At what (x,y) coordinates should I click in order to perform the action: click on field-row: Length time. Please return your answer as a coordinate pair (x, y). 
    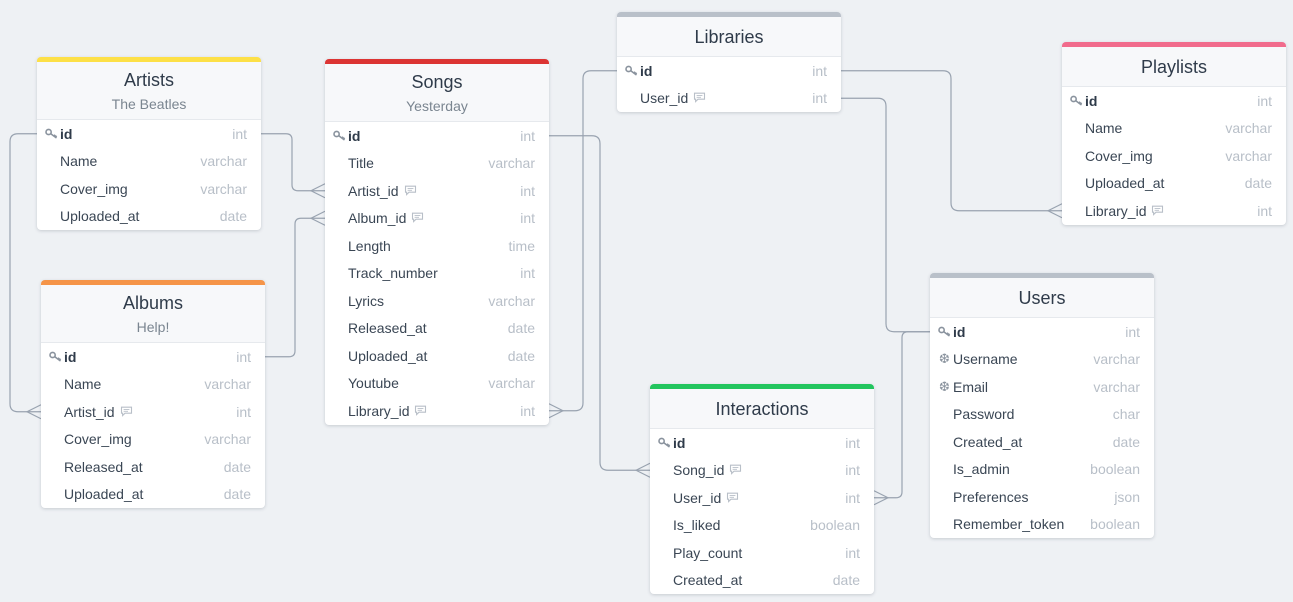
    Looking at the image, I should click on (437, 246).